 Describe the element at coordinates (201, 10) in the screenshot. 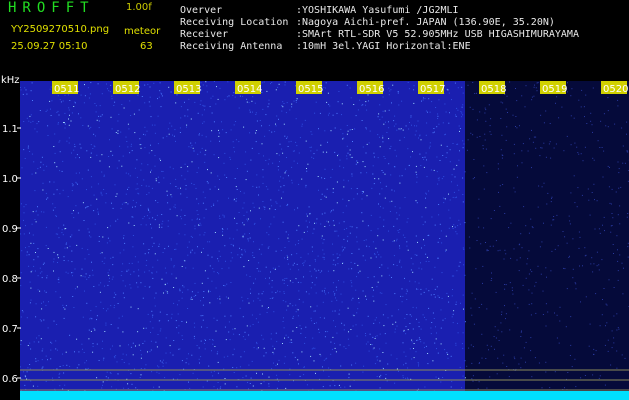

I see `observer-label: Overver` at that location.